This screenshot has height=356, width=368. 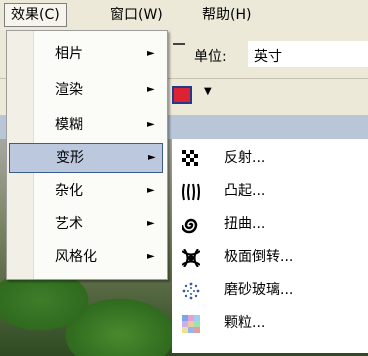 I want to click on menu-item-label: 模糊, so click(x=69, y=125).